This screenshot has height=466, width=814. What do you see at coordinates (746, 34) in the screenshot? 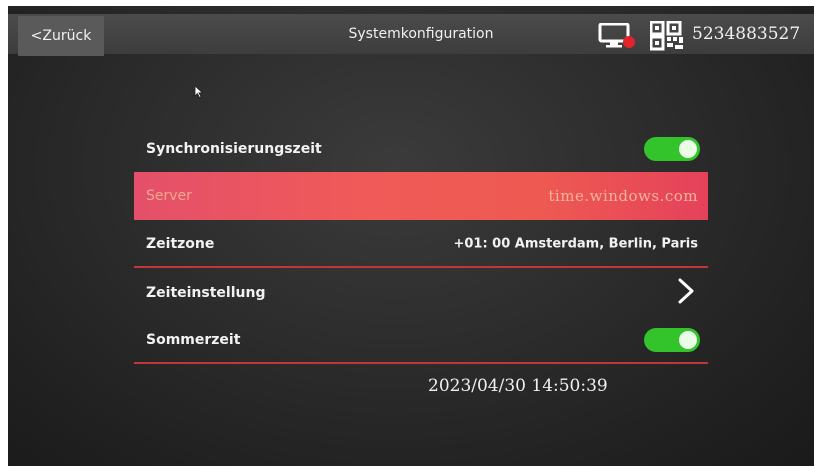
I see `device-id: 5234883527` at bounding box center [746, 34].